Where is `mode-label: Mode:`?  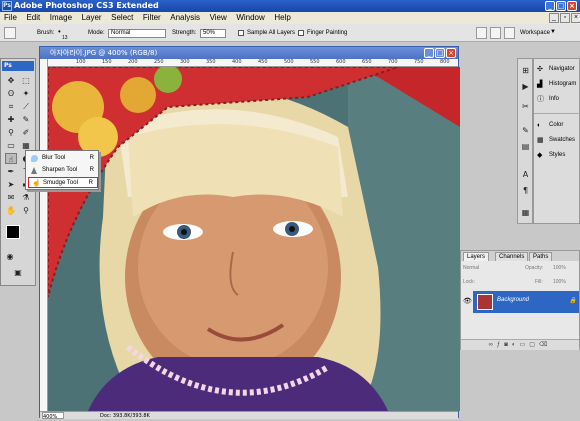 mode-label: Mode: is located at coordinates (96, 33).